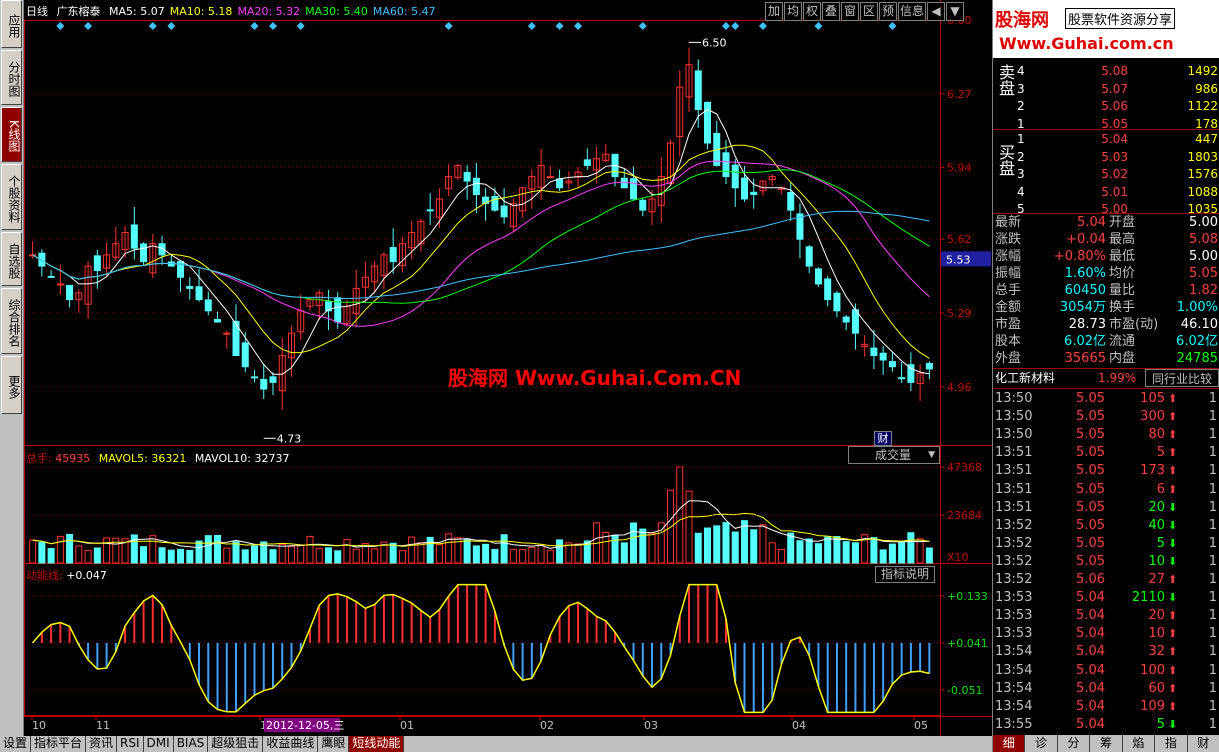  What do you see at coordinates (1008, 341) in the screenshot?
I see `quote-key: 股本` at bounding box center [1008, 341].